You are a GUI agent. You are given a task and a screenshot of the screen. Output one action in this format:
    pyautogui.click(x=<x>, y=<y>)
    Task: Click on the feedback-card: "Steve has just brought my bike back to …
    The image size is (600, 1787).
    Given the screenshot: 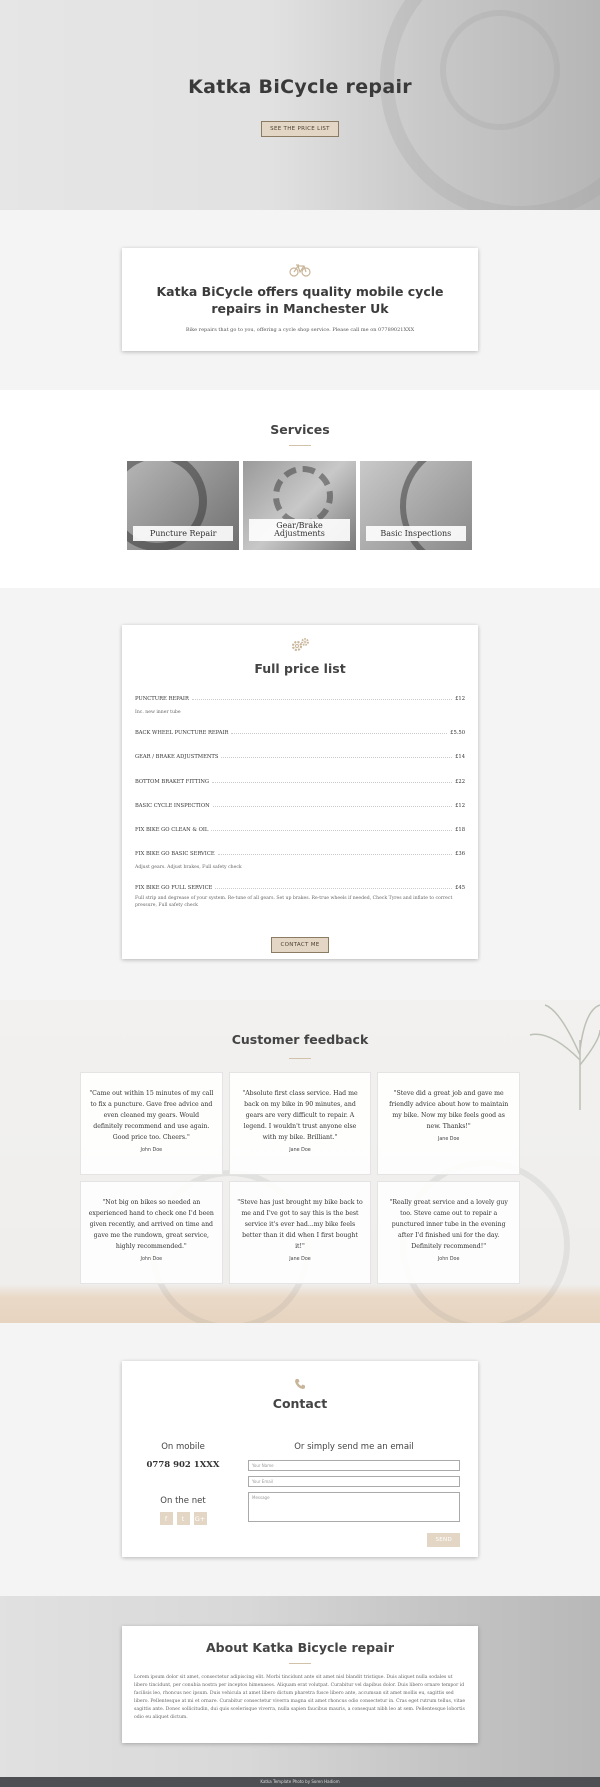 What is the action you would take?
    pyautogui.click(x=300, y=1232)
    